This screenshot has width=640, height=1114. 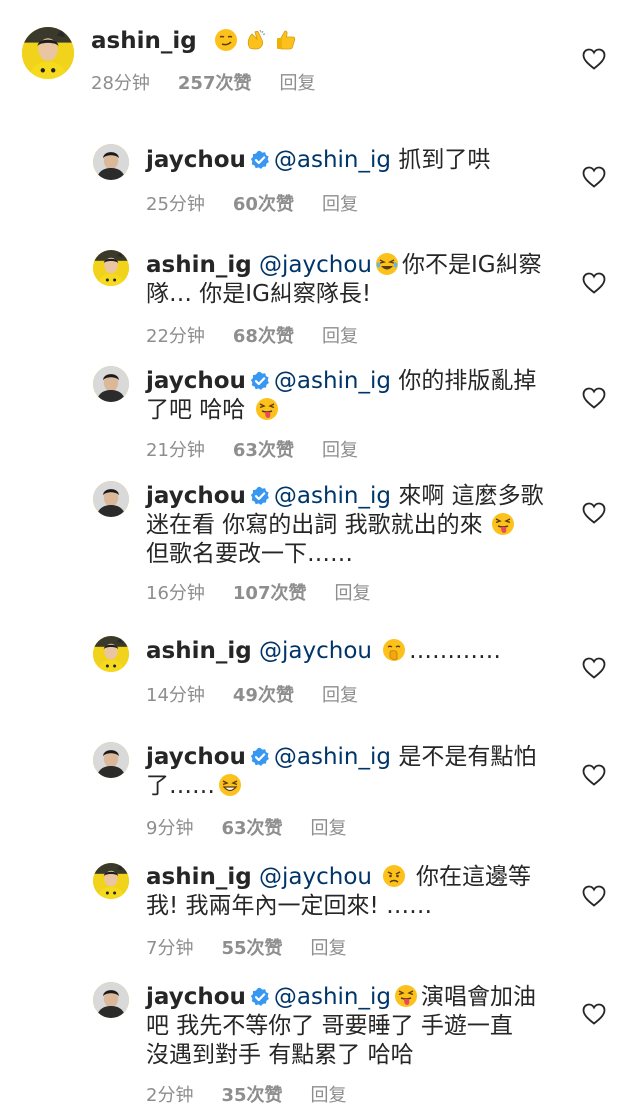 What do you see at coordinates (170, 948) in the screenshot?
I see `comment-time: 7分钟` at bounding box center [170, 948].